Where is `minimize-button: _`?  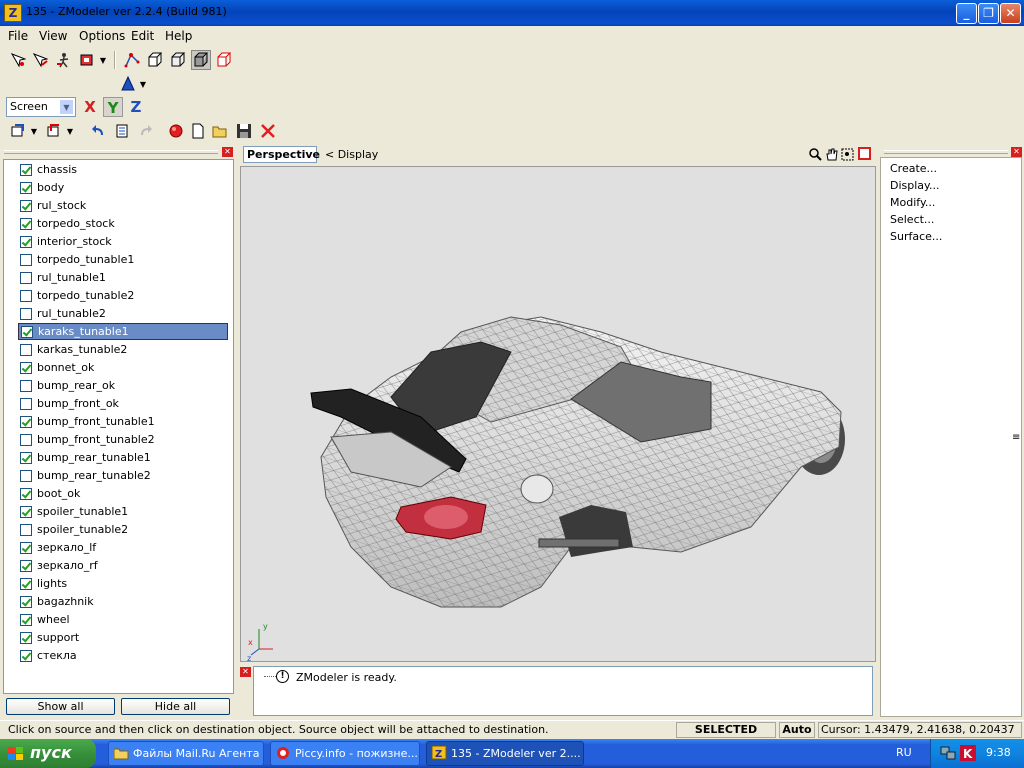
minimize-button: _ is located at coordinates (966, 13).